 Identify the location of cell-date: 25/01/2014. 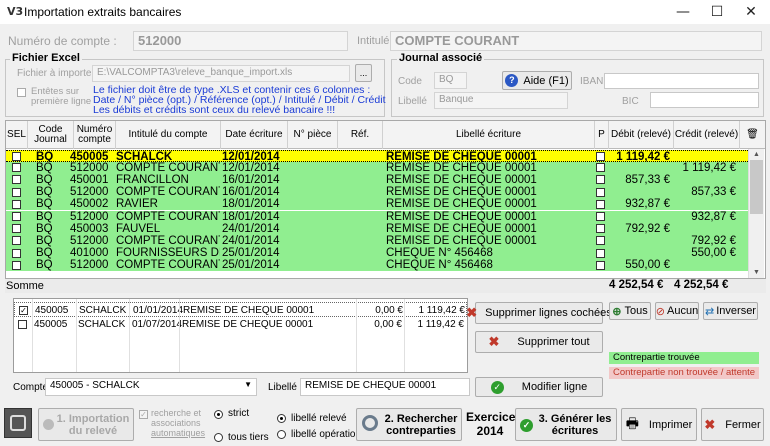
(251, 265).